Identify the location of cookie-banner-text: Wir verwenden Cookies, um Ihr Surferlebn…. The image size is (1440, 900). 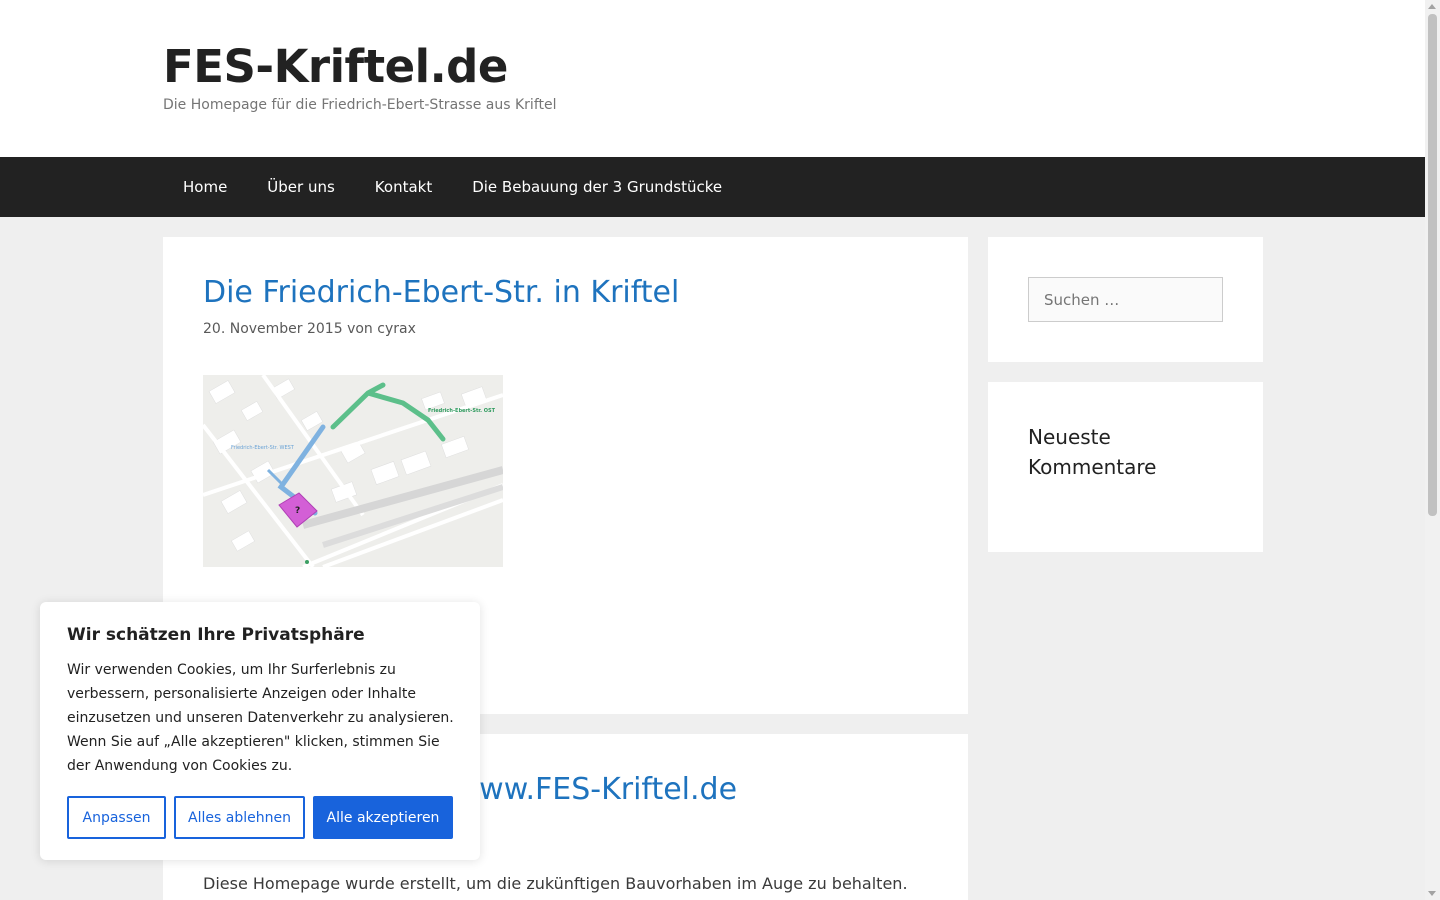
(260, 718).